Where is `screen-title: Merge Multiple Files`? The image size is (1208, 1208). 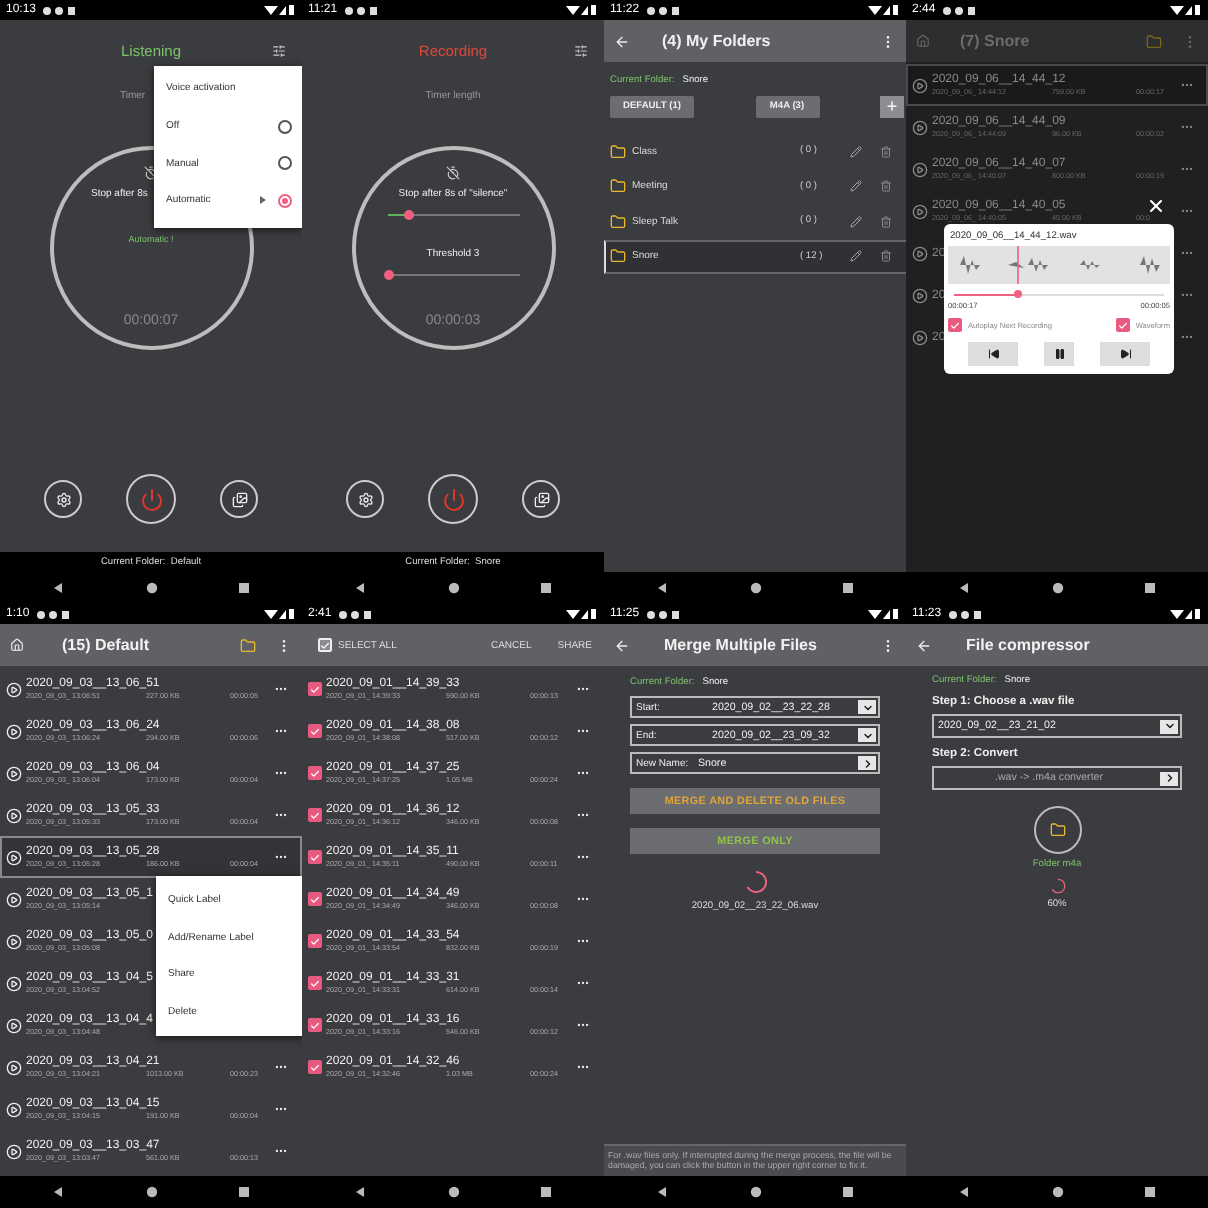
screen-title: Merge Multiple Files is located at coordinates (740, 645).